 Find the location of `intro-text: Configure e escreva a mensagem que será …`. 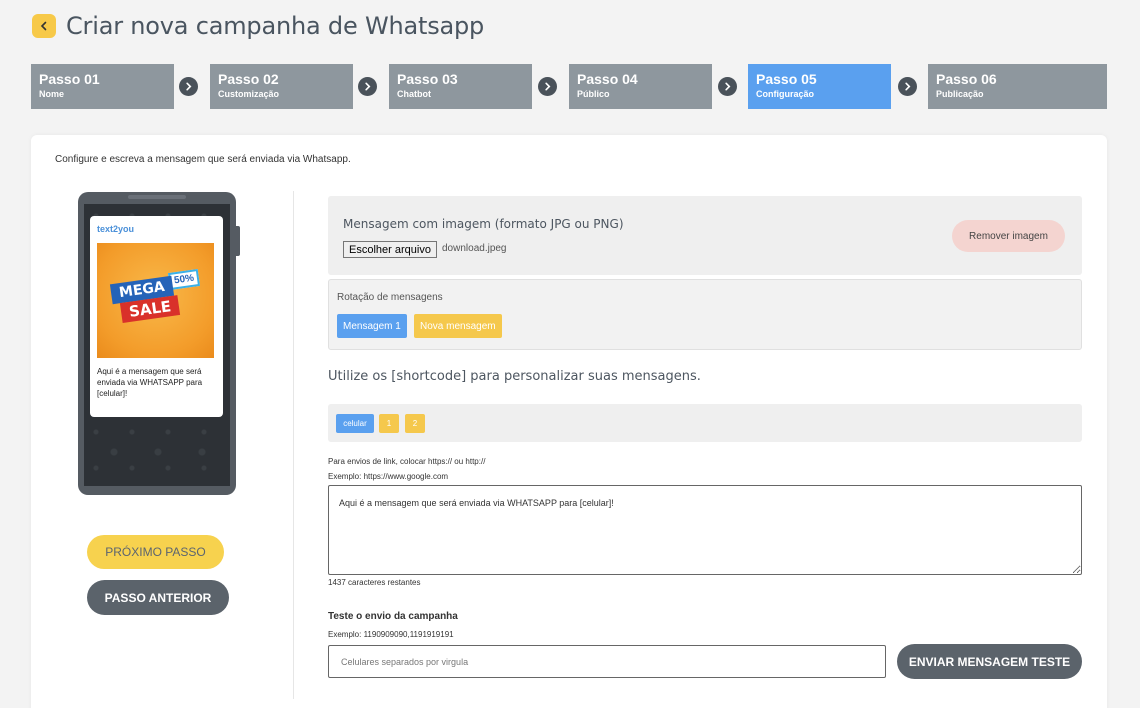

intro-text: Configure e escreva a mensagem que será … is located at coordinates (203, 159).